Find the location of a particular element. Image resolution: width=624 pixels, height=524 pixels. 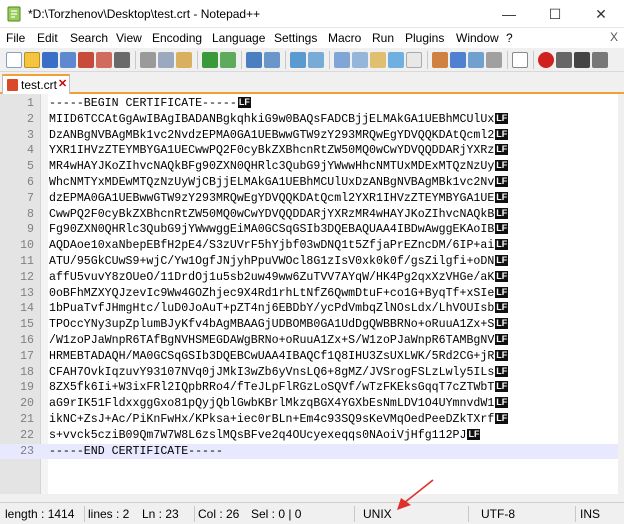

line-text: -----BEGIN CERTIFICATE----- LF is located at coordinates (150, 103).